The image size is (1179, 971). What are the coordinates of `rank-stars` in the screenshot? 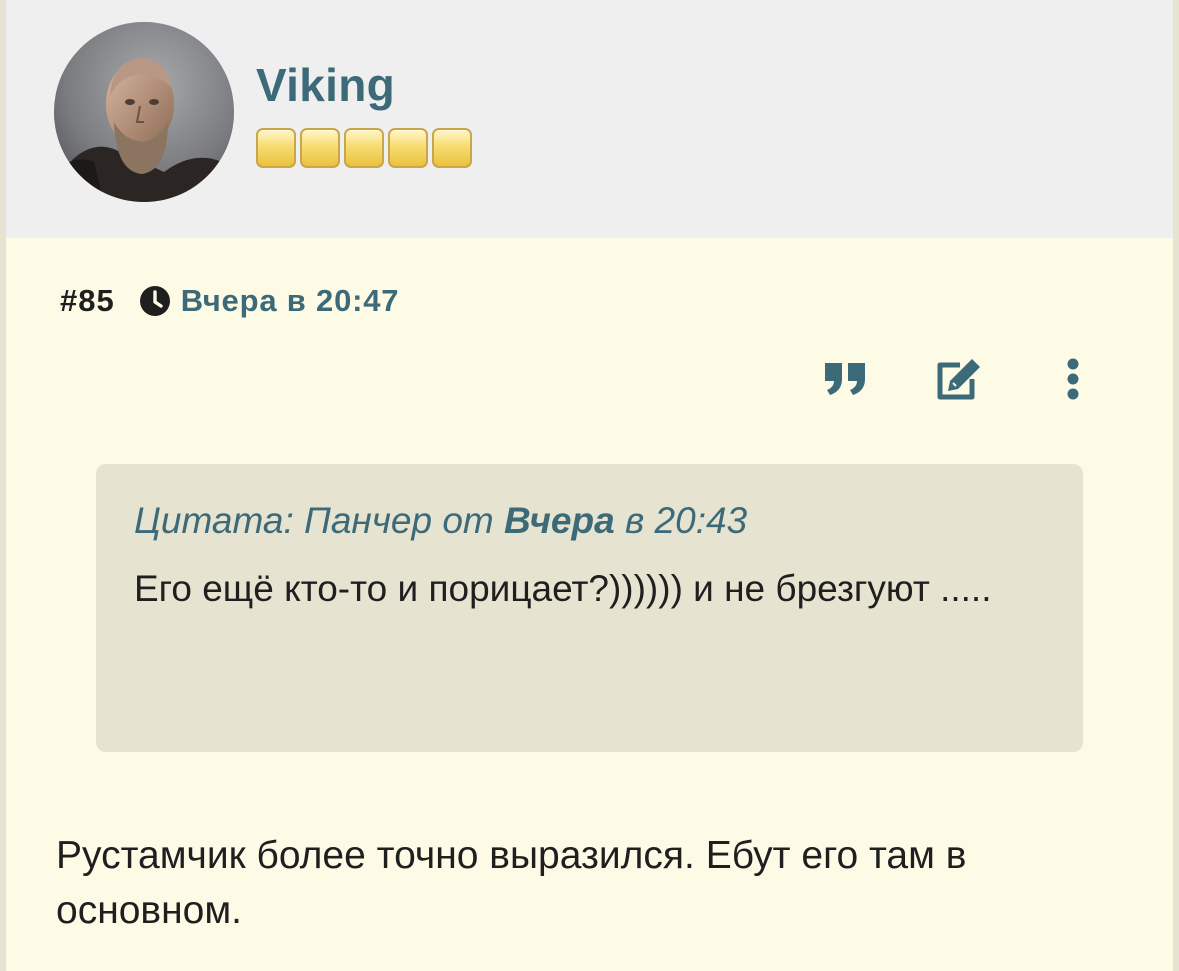 It's located at (364, 148).